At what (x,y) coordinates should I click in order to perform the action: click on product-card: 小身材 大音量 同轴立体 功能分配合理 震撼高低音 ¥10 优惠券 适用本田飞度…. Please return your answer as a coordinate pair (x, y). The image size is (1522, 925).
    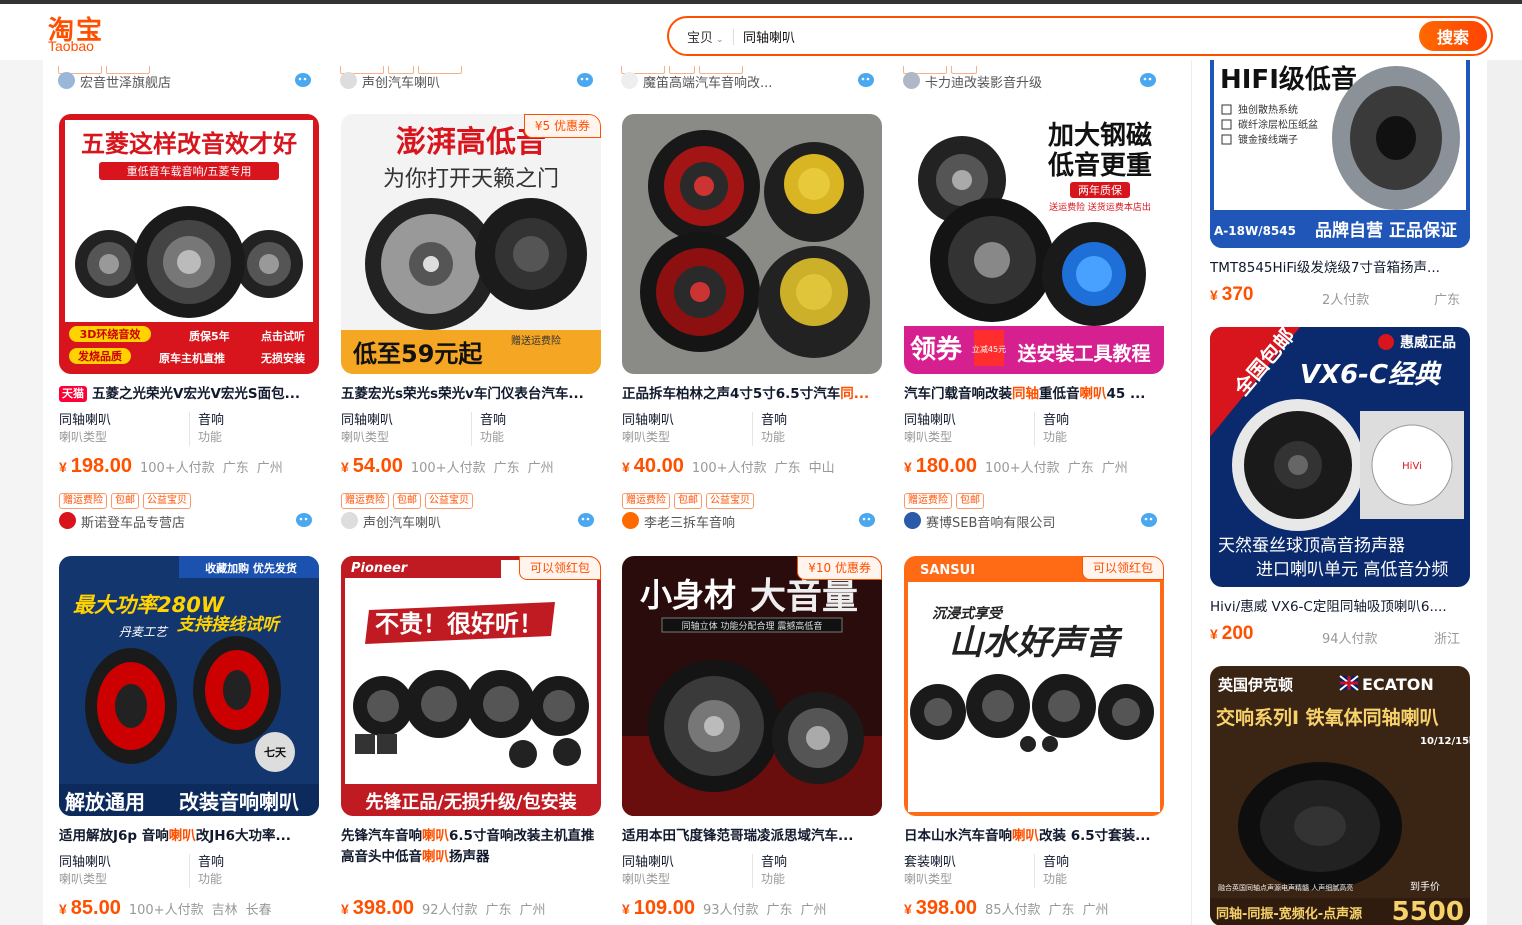
    Looking at the image, I should click on (753, 740).